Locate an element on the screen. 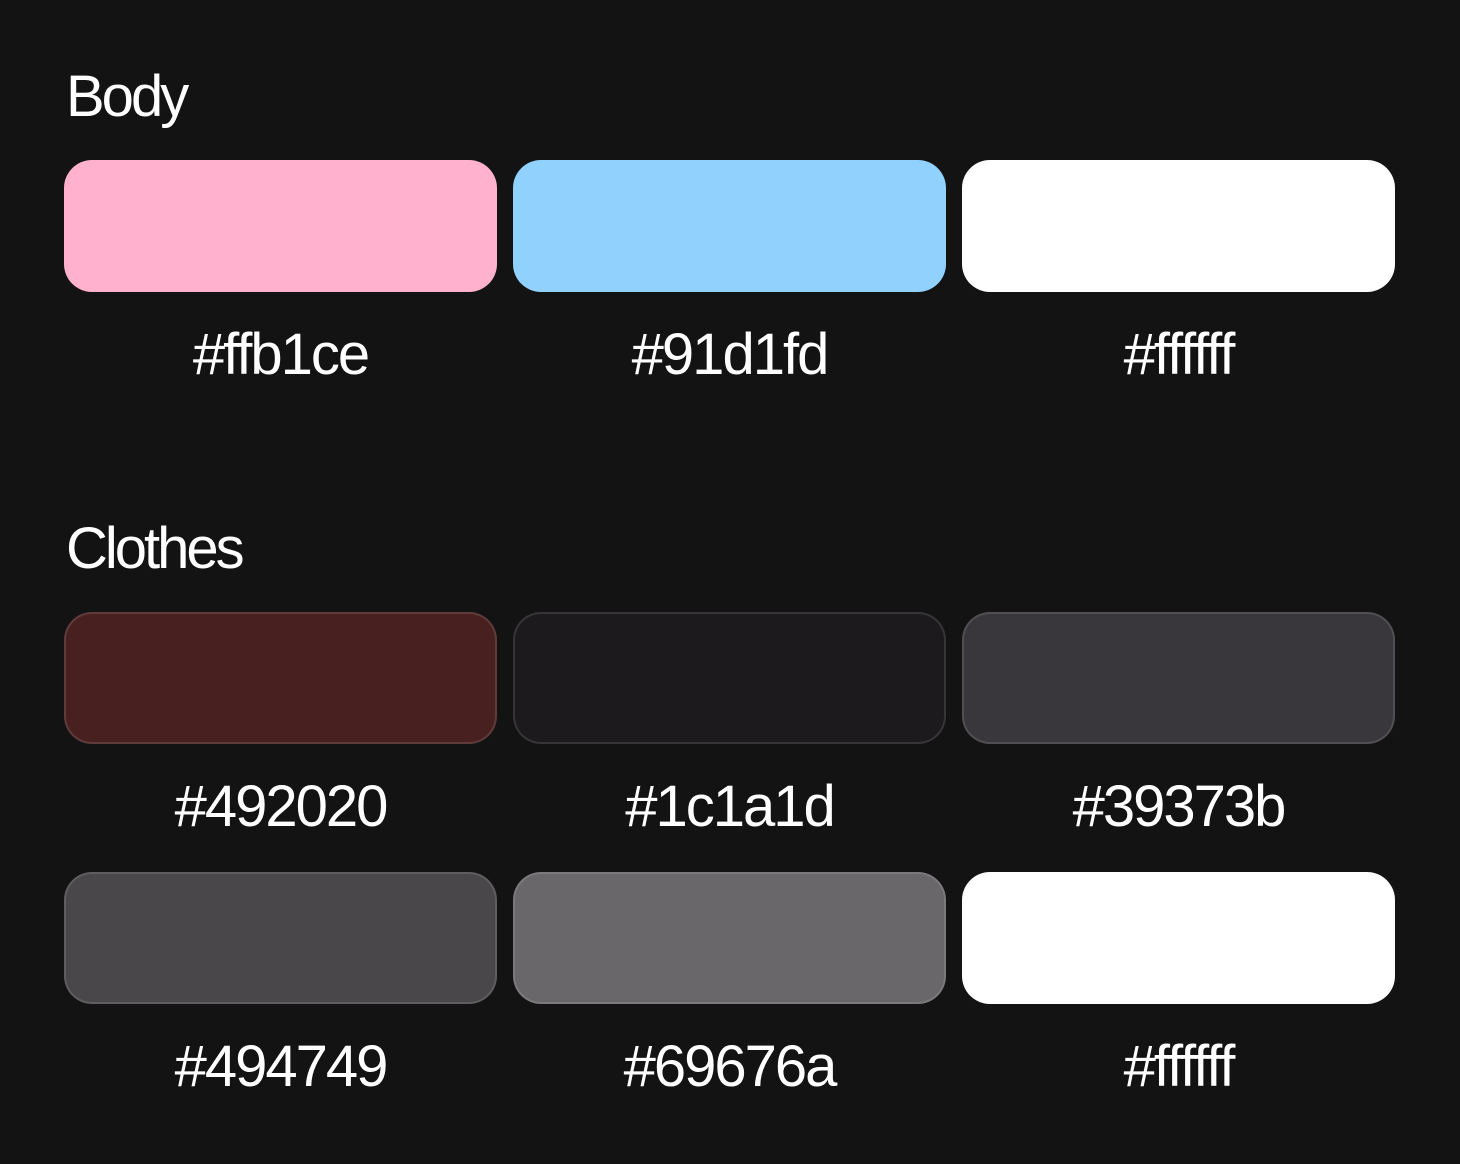 The height and width of the screenshot is (1164, 1460). color-swatch-card: #69676a is located at coordinates (729, 1002).